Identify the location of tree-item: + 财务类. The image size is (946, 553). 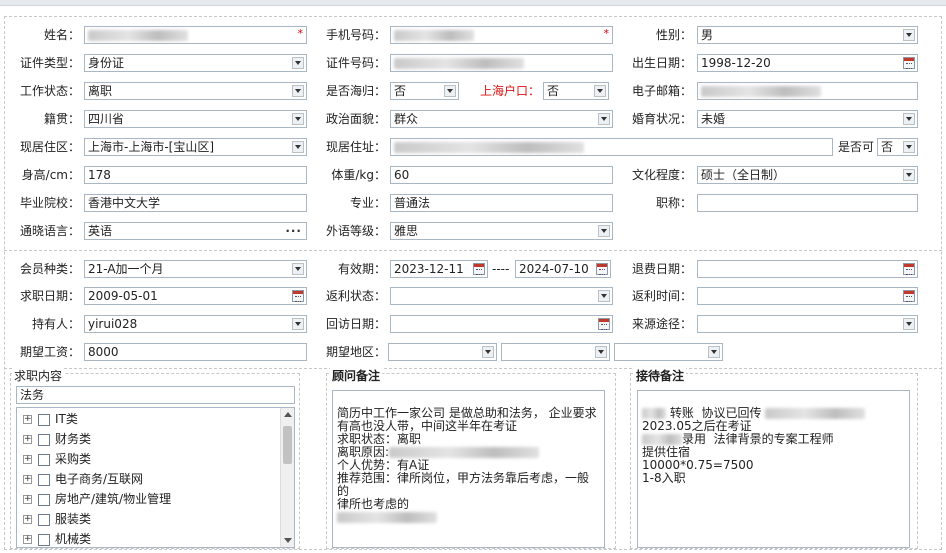
(57, 439).